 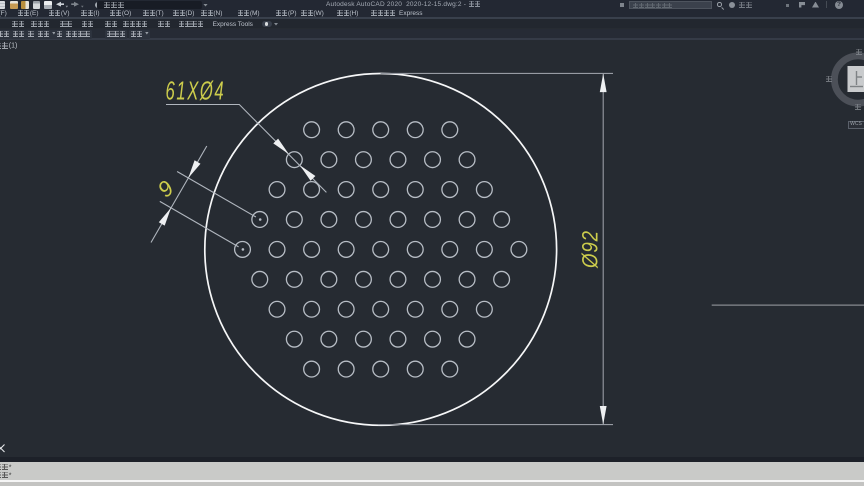 What do you see at coordinates (196, 91) in the screenshot?
I see `svg-text: 61XØ4` at bounding box center [196, 91].